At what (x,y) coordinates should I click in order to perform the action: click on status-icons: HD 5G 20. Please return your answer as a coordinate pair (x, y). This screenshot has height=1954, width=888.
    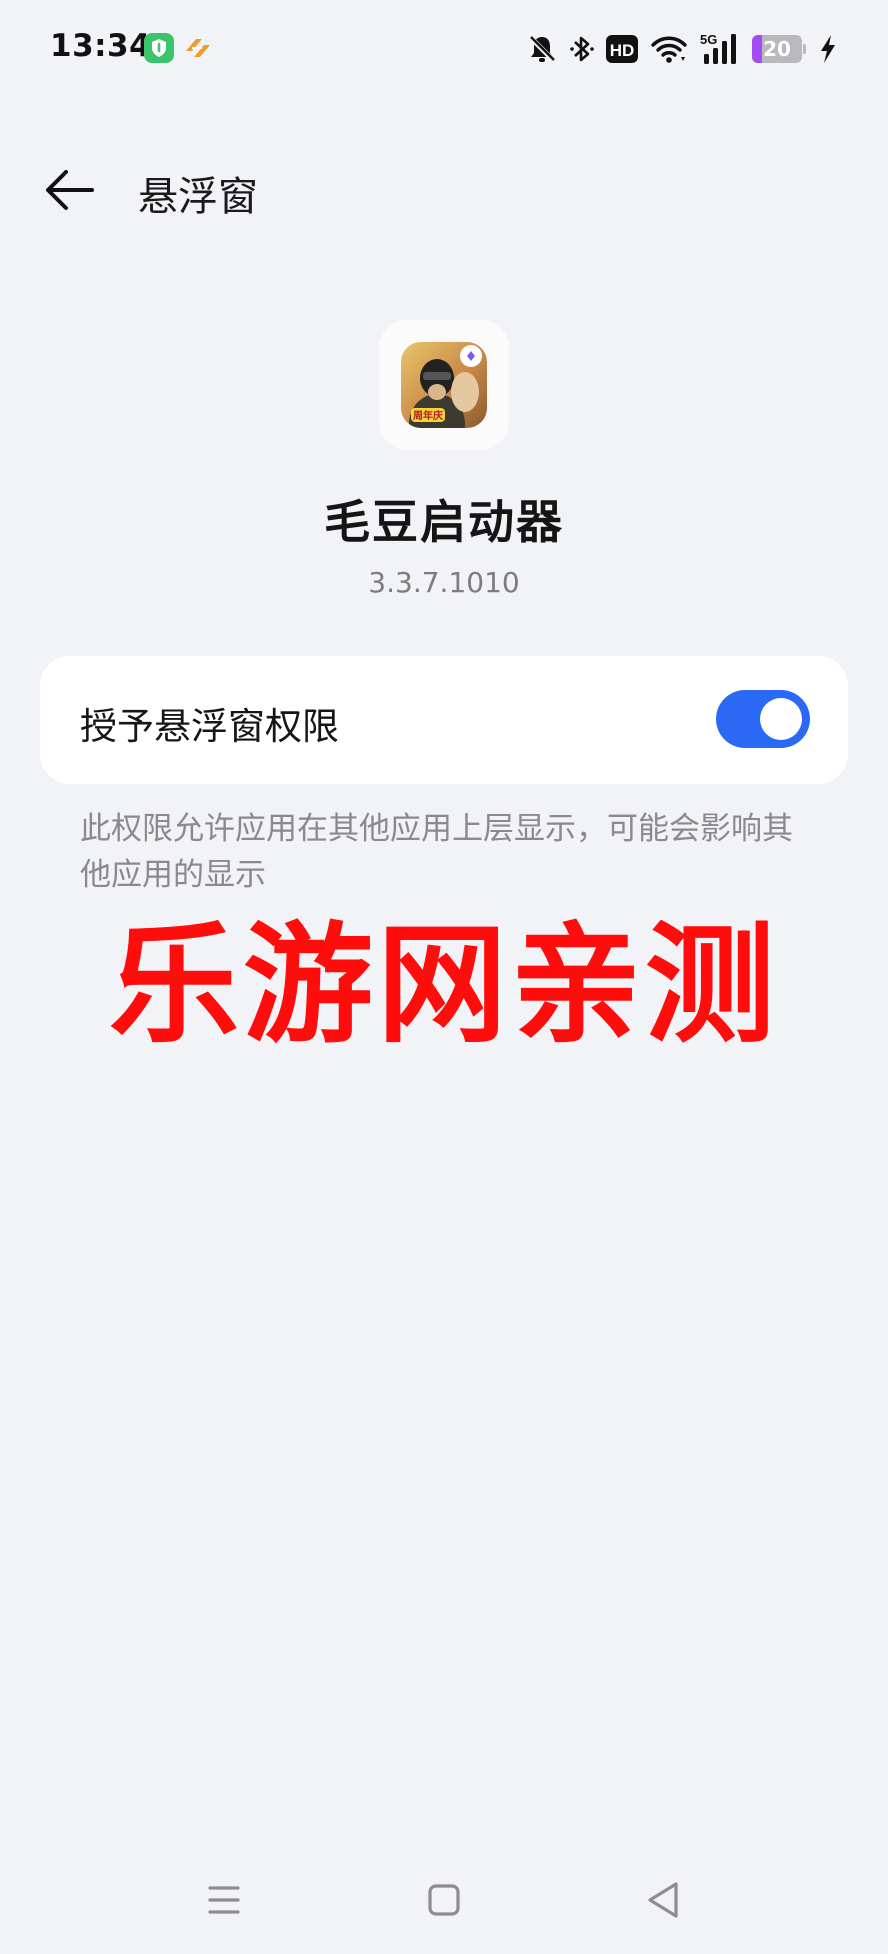
    Looking at the image, I should click on (682, 49).